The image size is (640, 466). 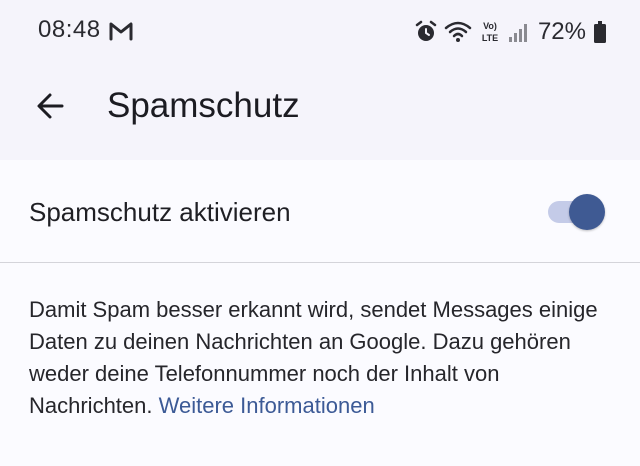 I want to click on back-button, so click(x=50, y=108).